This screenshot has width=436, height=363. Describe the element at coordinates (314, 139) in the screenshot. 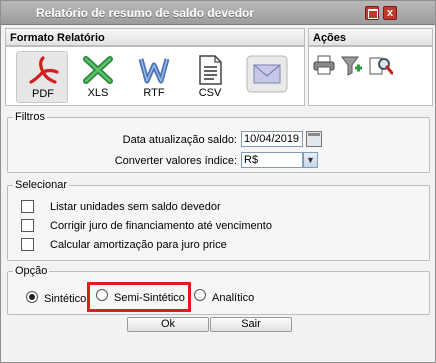

I see `calendar-icon` at that location.